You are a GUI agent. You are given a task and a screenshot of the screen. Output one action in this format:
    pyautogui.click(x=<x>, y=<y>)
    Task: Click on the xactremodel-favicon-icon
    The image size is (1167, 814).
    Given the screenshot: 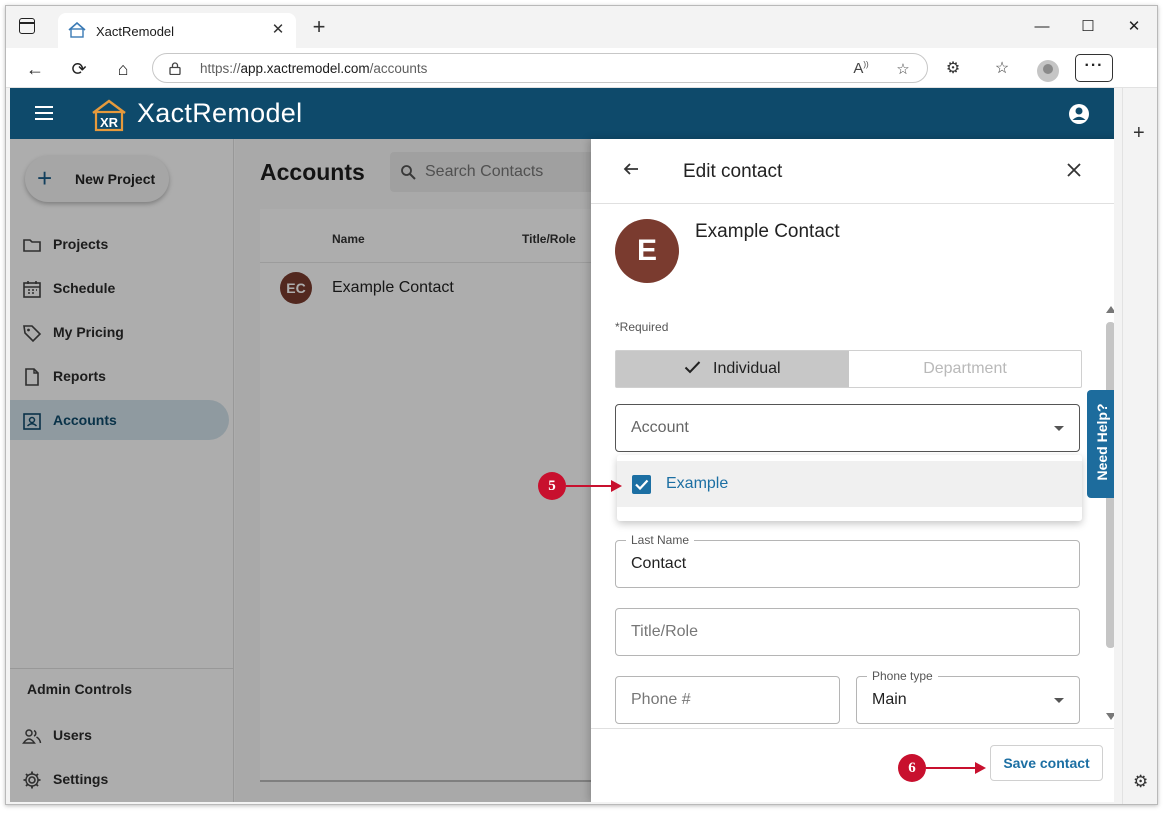 What is the action you would take?
    pyautogui.click(x=77, y=30)
    